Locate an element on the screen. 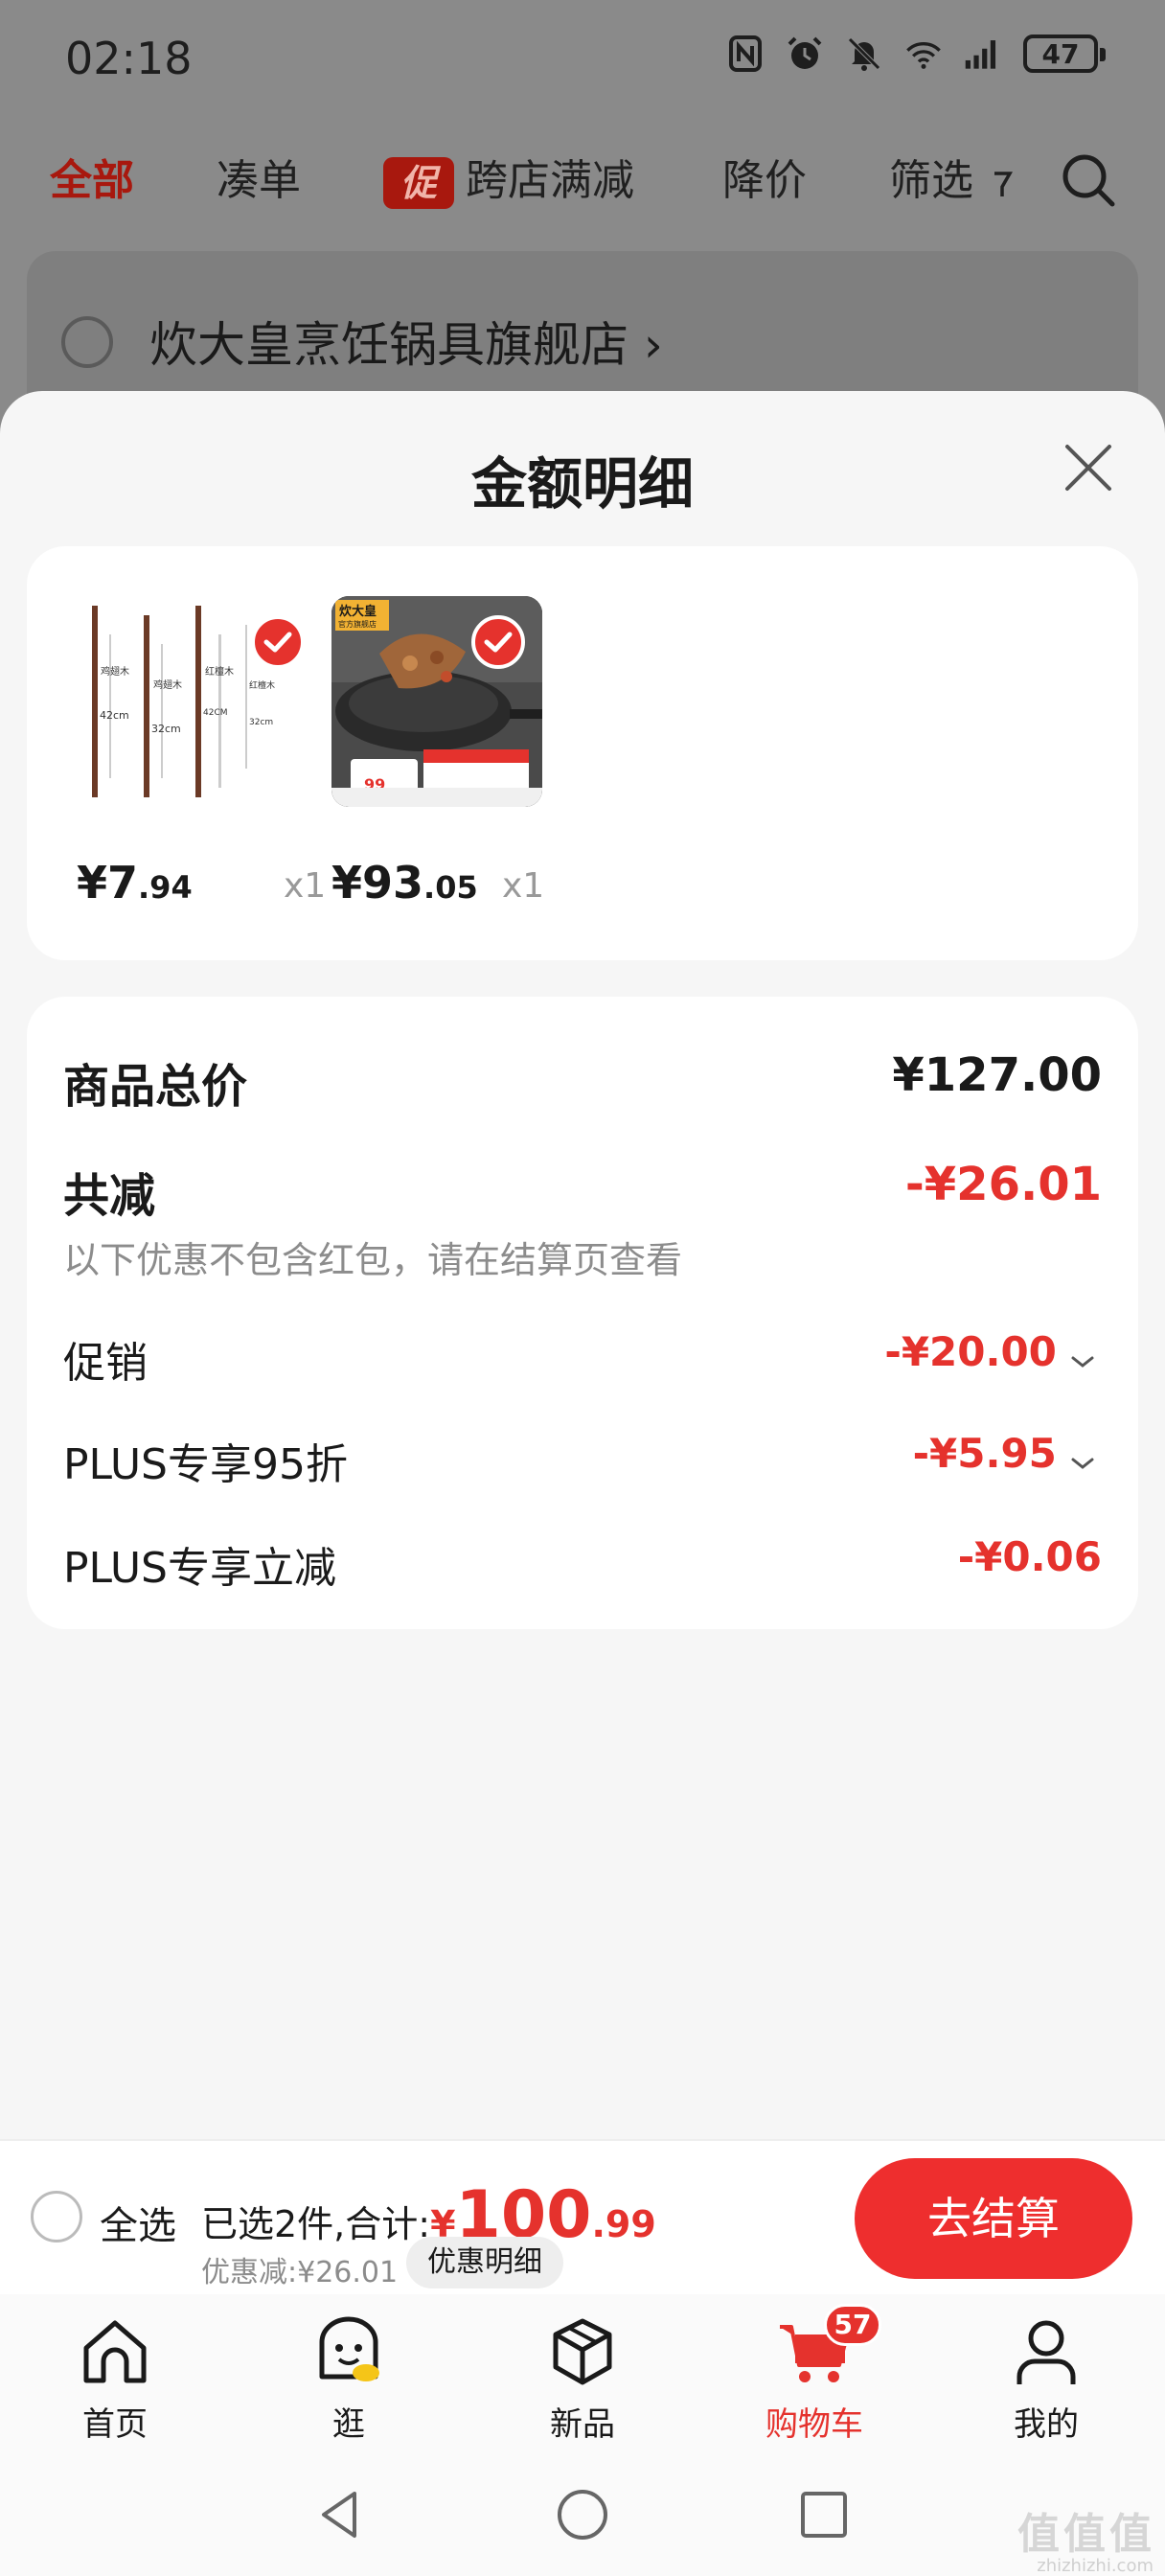 The image size is (1165, 2576). total-price-label: 商品总价 is located at coordinates (155, 1087).